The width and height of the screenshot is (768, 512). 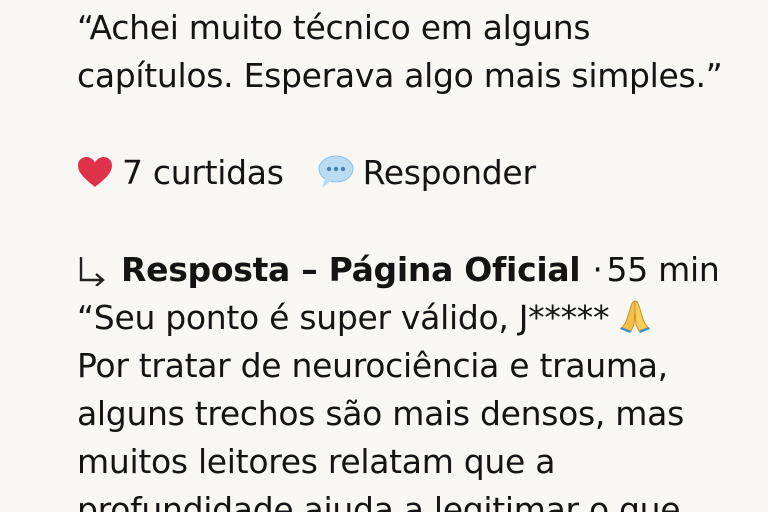 I want to click on reply-button: Responder, so click(x=427, y=172).